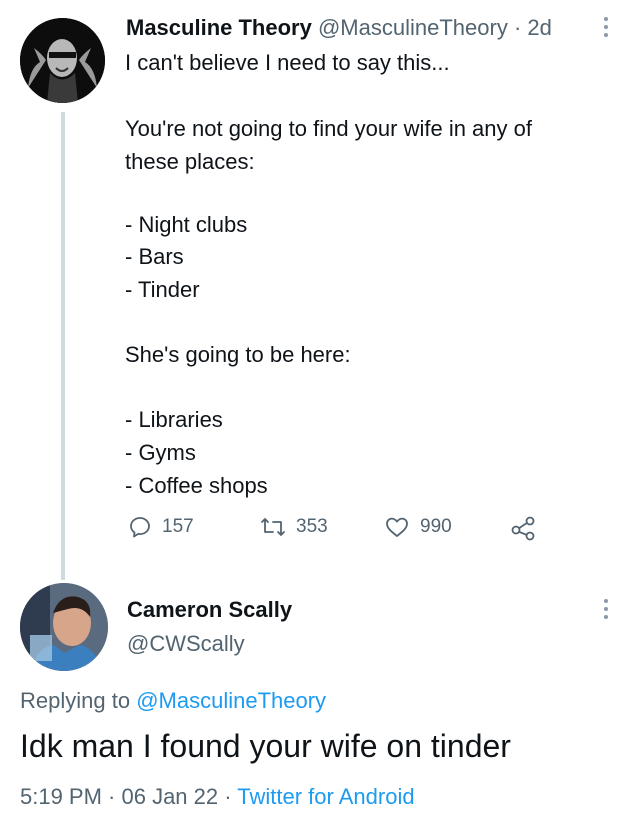 The width and height of the screenshot is (640, 829). Describe the element at coordinates (397, 527) in the screenshot. I see `like-icon` at that location.